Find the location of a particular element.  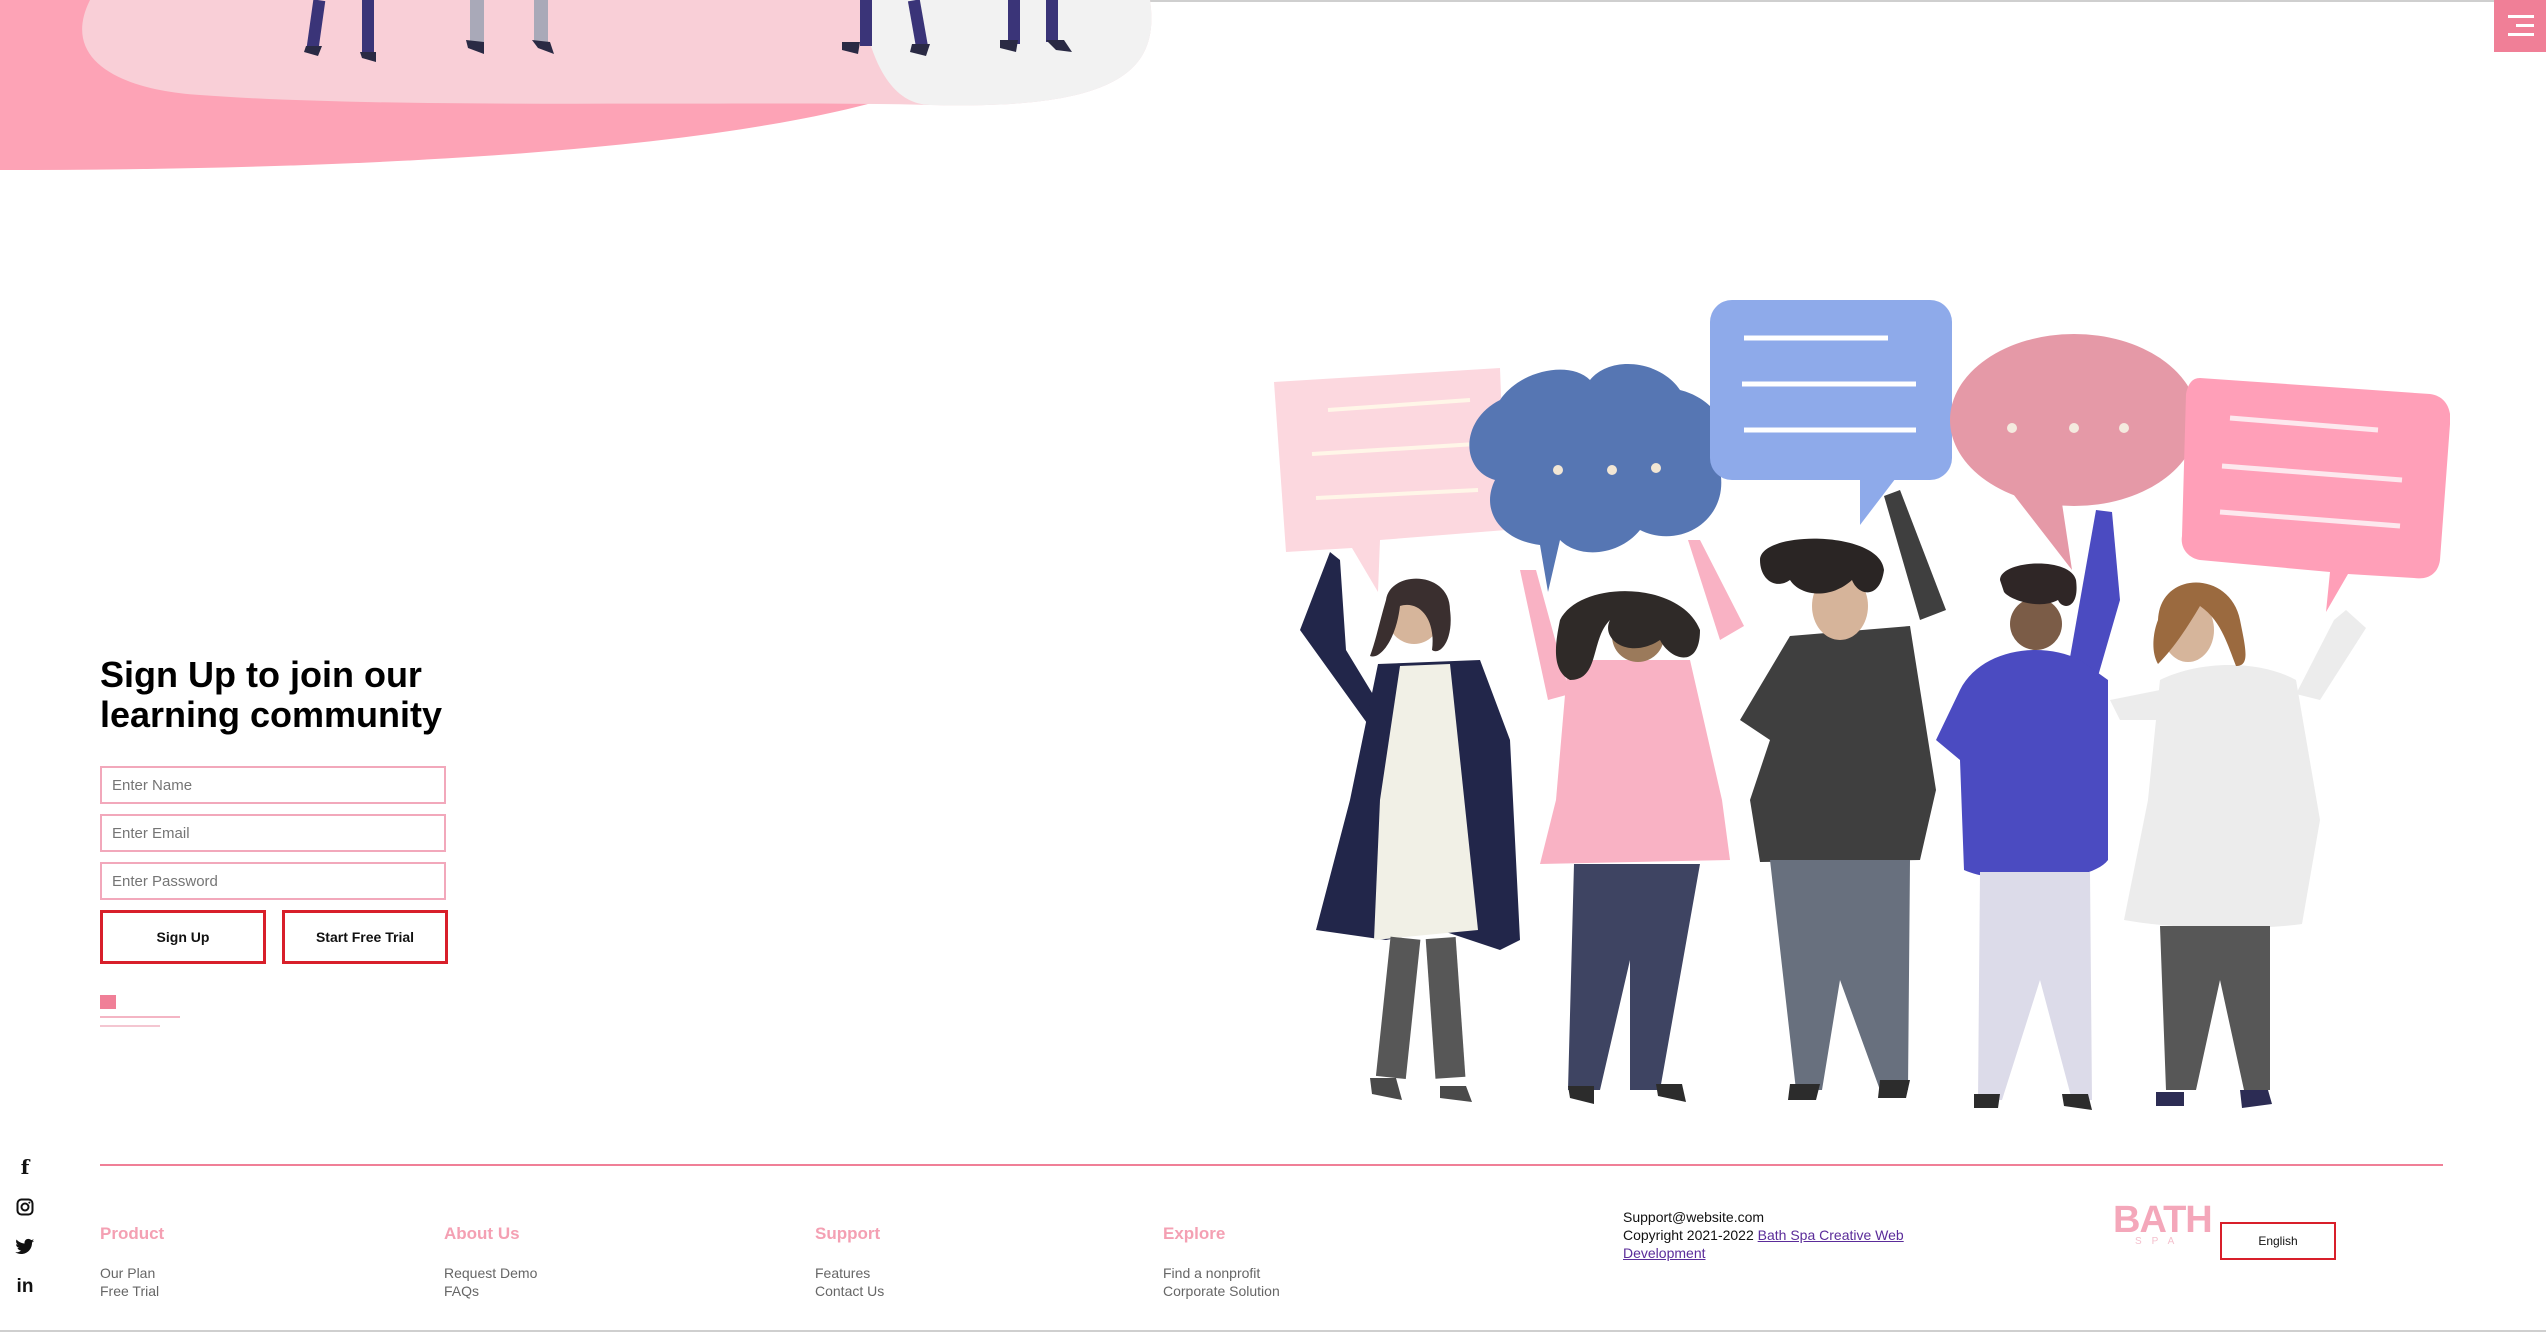

footer-link-request-demo: Request Demo is located at coordinates (490, 1273).